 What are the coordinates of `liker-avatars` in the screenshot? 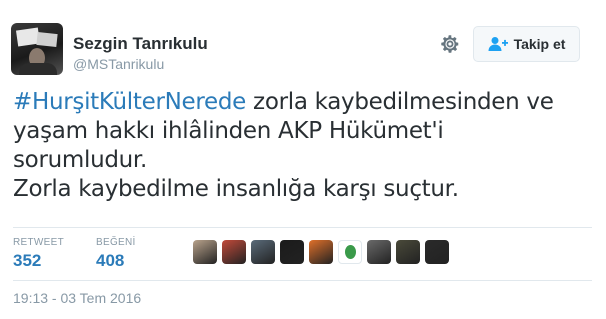 It's located at (323, 252).